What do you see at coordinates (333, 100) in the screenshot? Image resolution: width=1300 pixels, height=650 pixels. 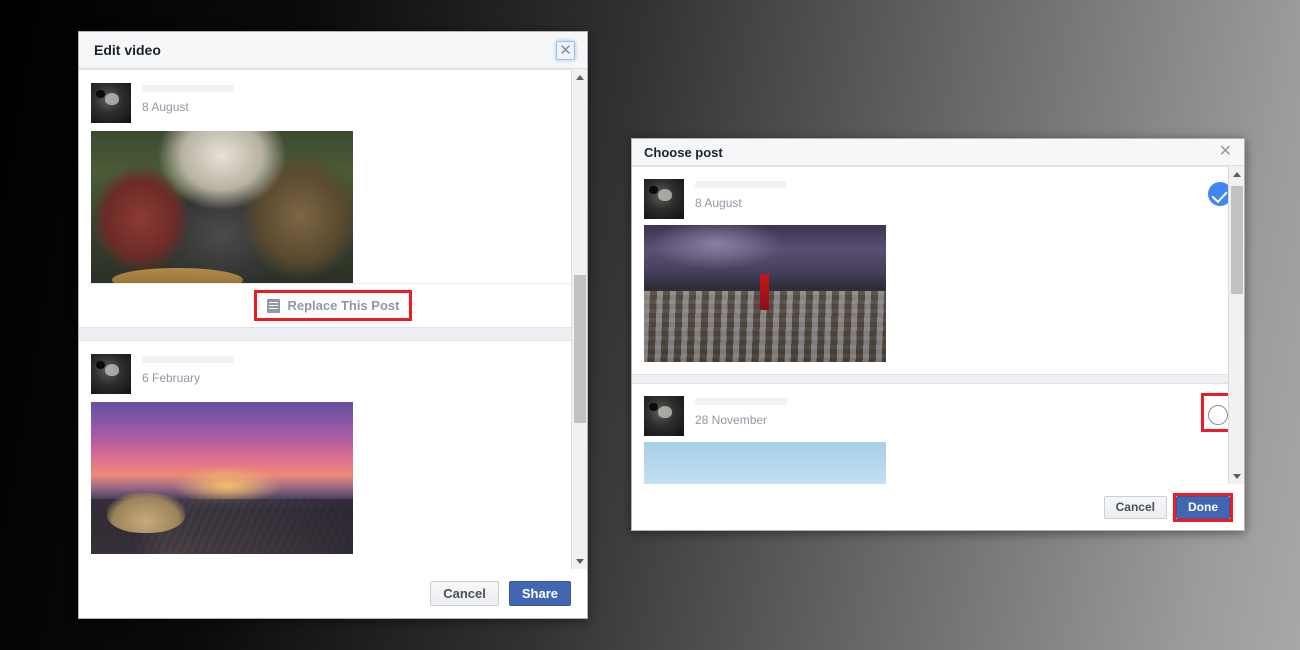 I see `post-header: 8 August` at bounding box center [333, 100].